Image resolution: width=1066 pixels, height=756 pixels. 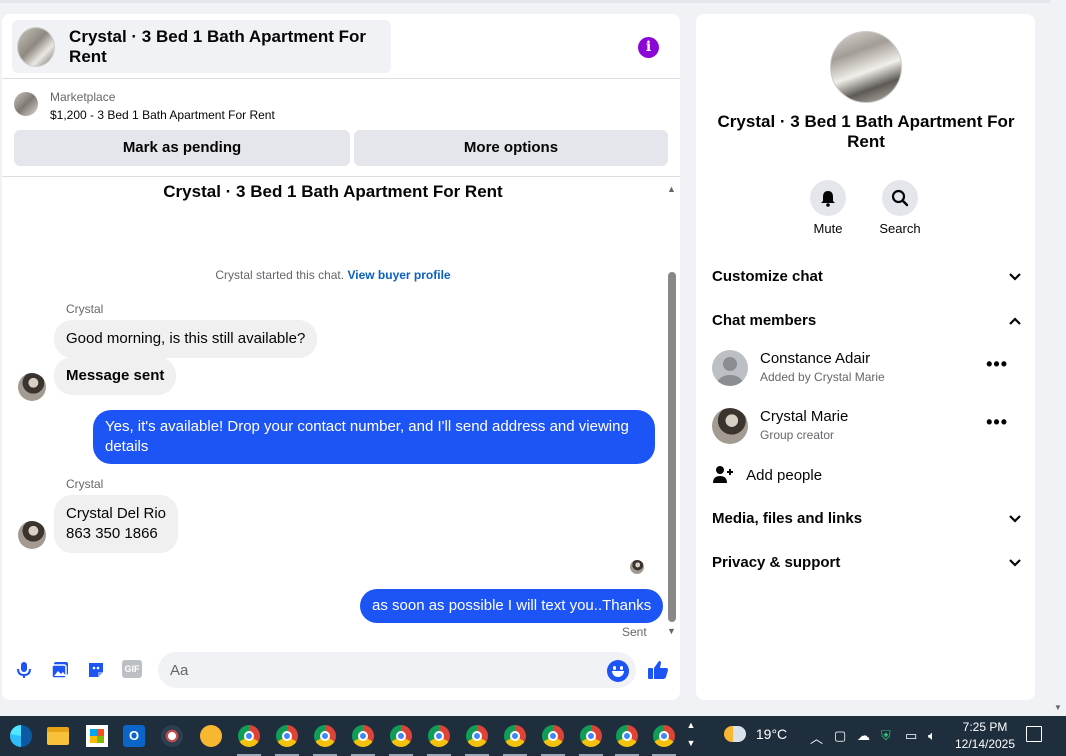 What do you see at coordinates (24, 670) in the screenshot?
I see `microphone-icon` at bounding box center [24, 670].